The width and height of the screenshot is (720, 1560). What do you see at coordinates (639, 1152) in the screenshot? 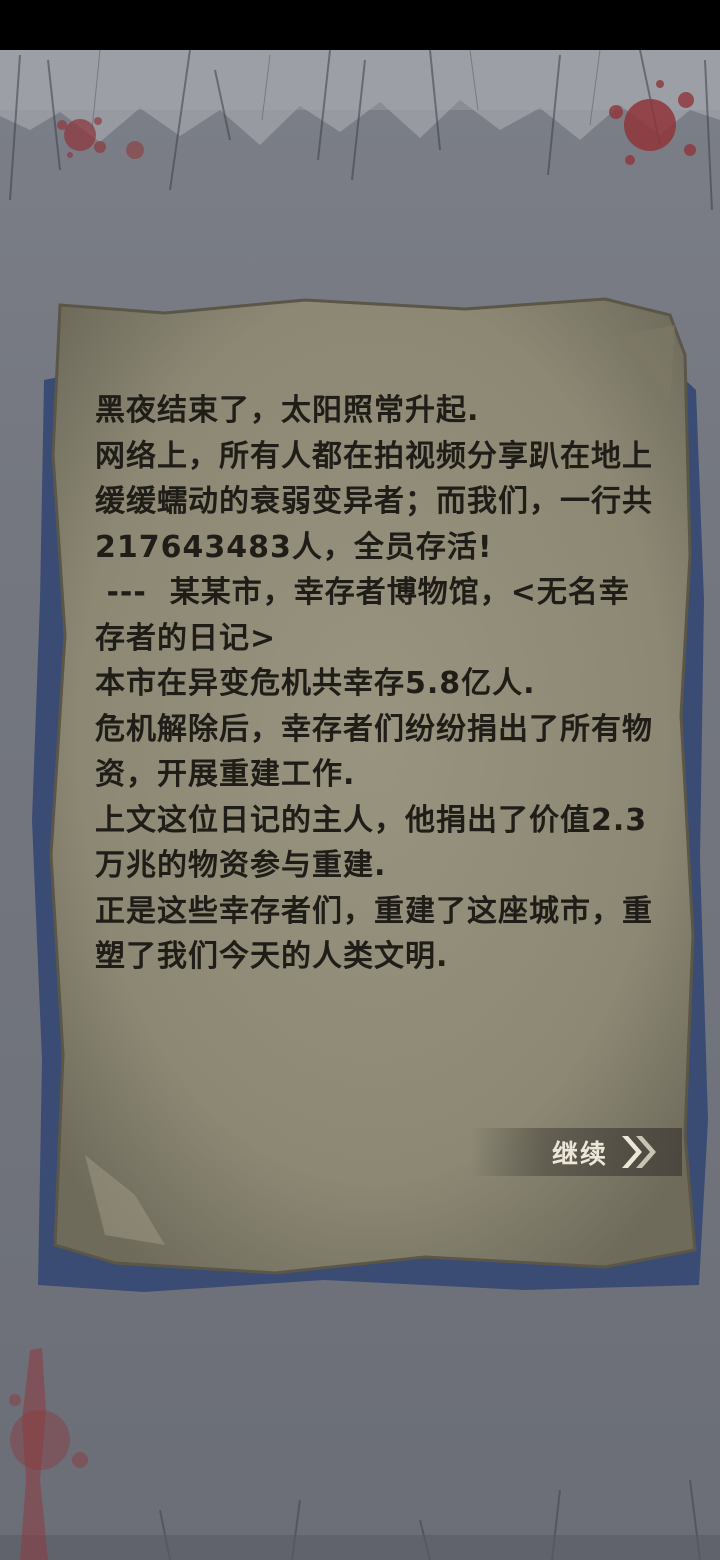
I see `double-chevron-right-icon` at bounding box center [639, 1152].